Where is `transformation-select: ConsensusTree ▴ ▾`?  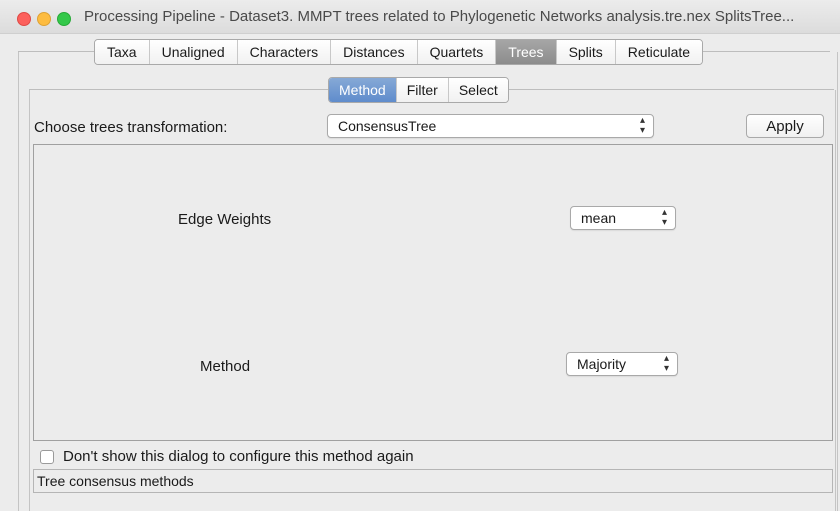 transformation-select: ConsensusTree ▴ ▾ is located at coordinates (490, 126).